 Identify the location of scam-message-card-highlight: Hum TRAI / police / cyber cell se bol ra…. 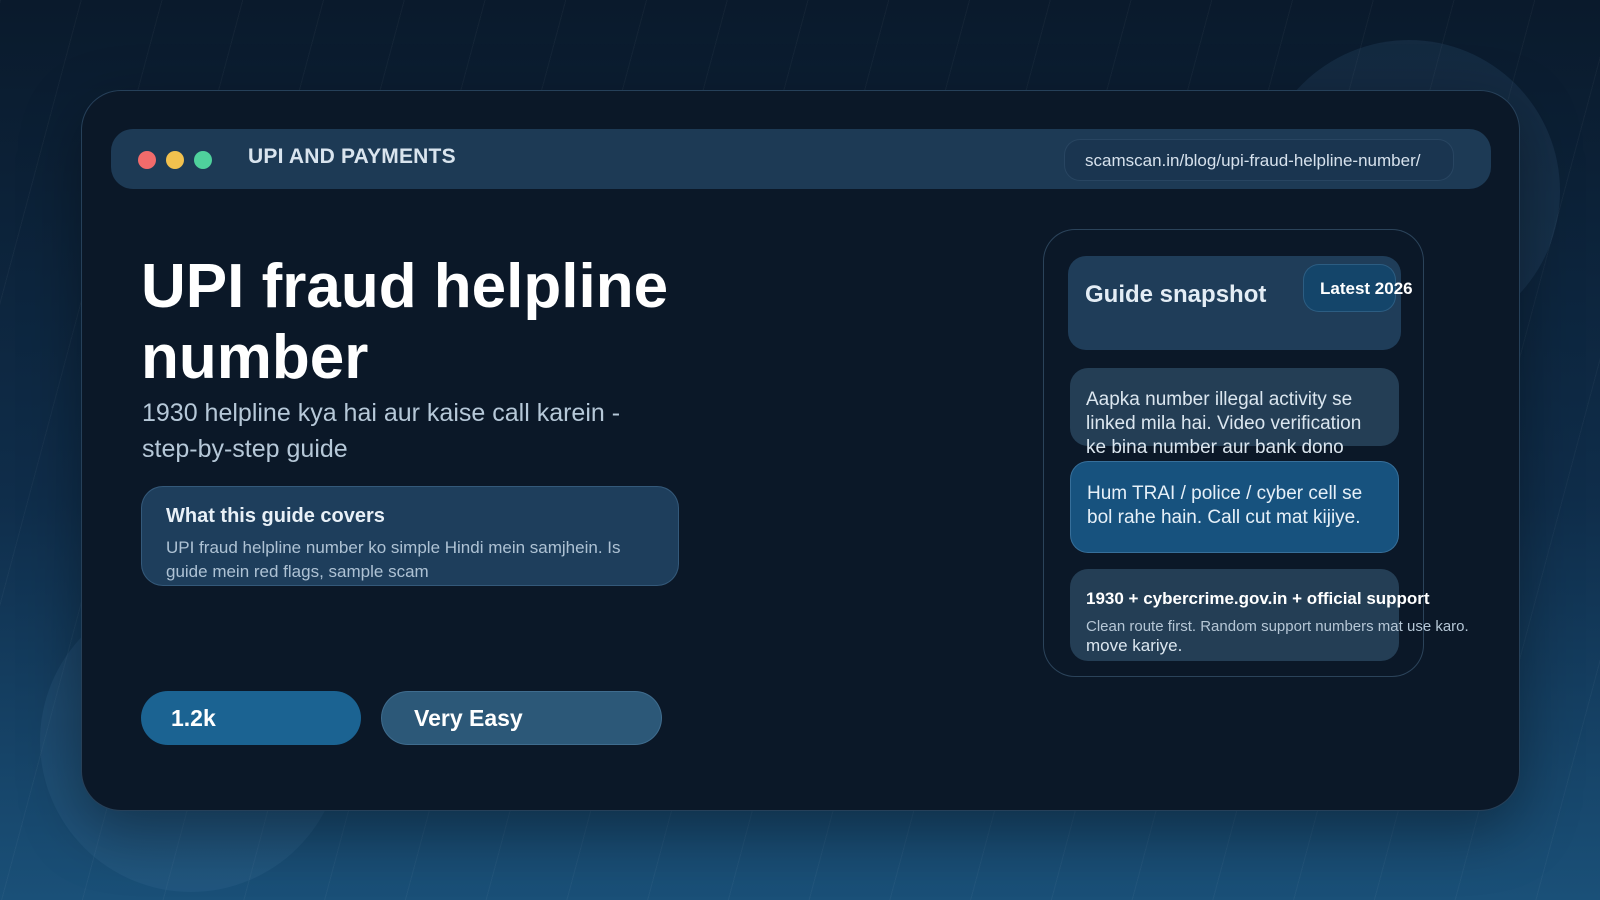
(1234, 507).